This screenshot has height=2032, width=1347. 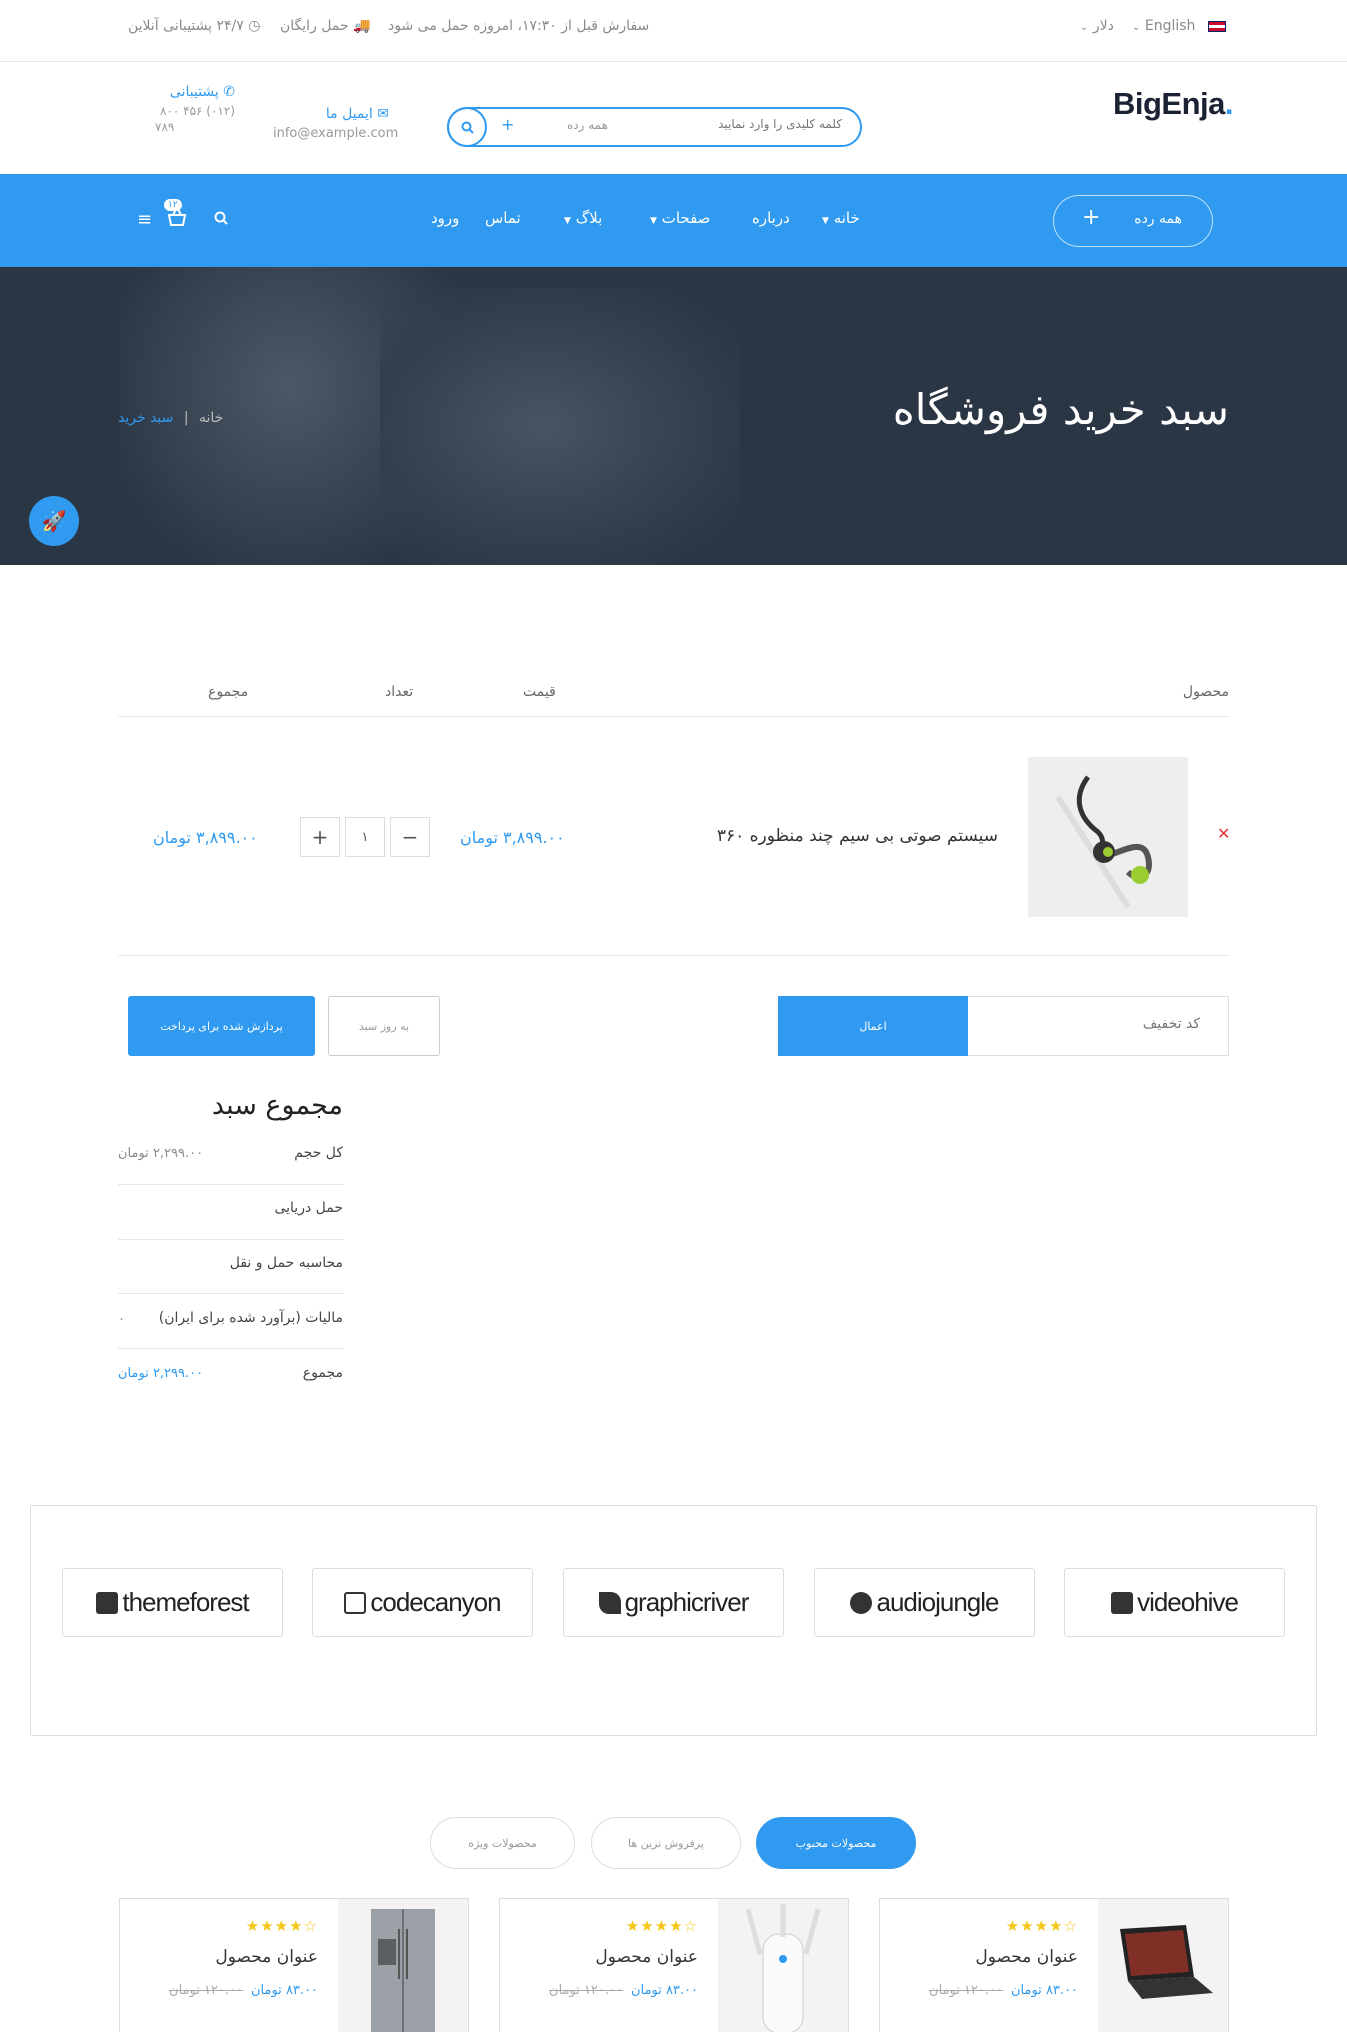 What do you see at coordinates (144, 219) in the screenshot?
I see `menu-icon: ≡` at bounding box center [144, 219].